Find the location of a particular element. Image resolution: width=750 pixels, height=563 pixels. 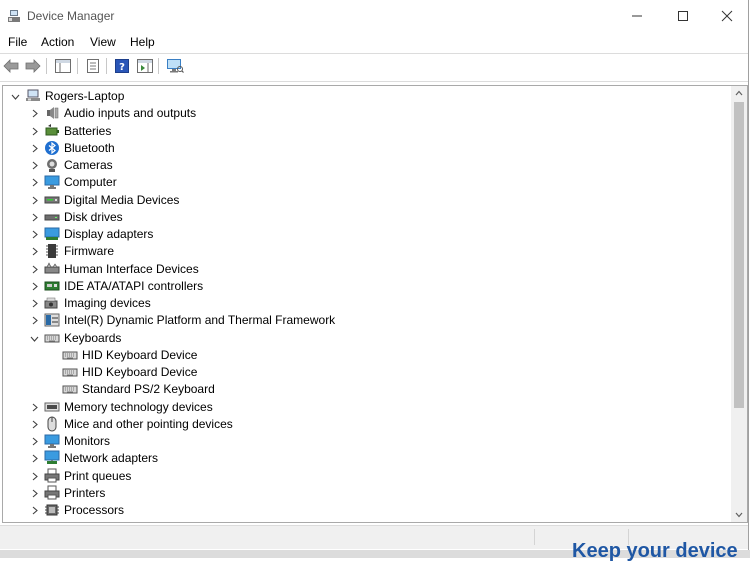

back-button is located at coordinates (11, 66).